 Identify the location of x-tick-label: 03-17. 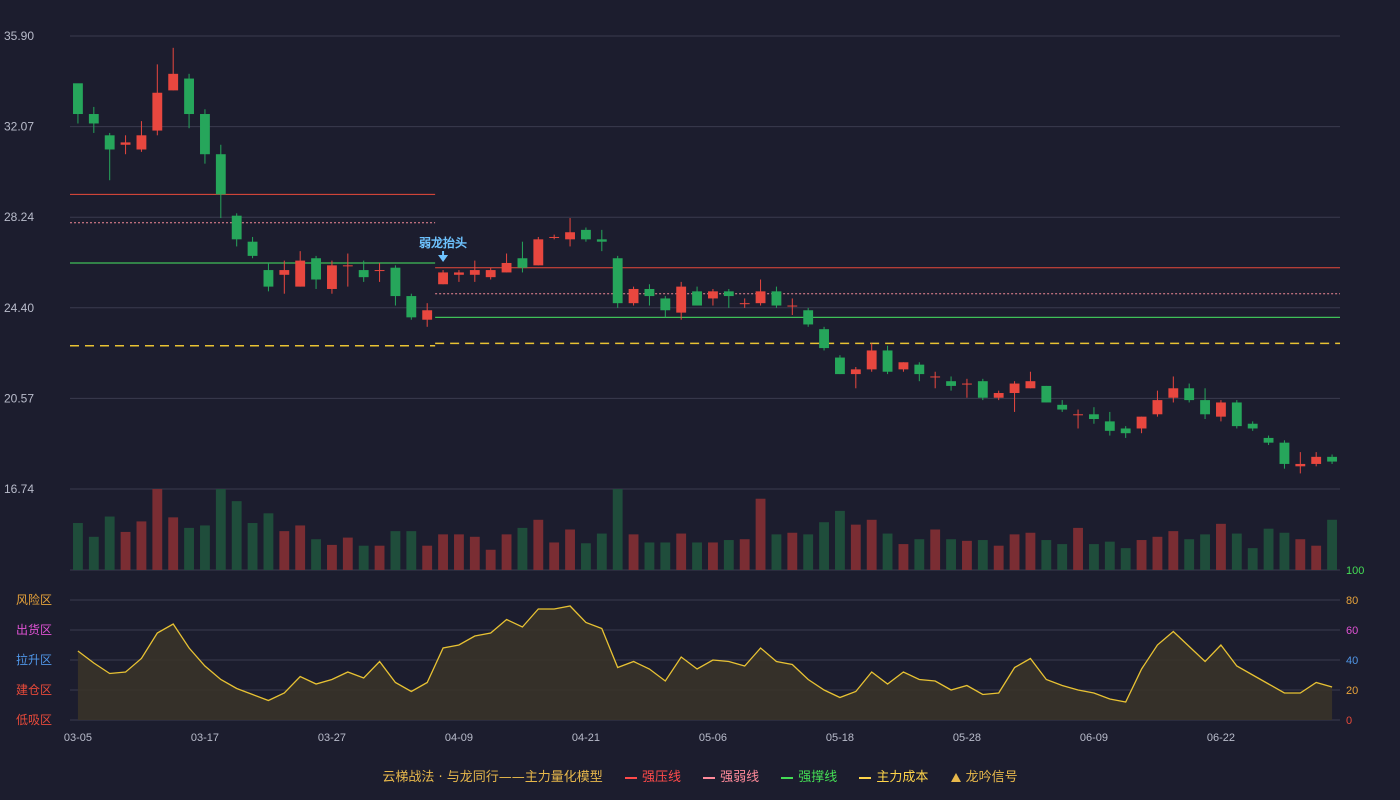
(205, 738).